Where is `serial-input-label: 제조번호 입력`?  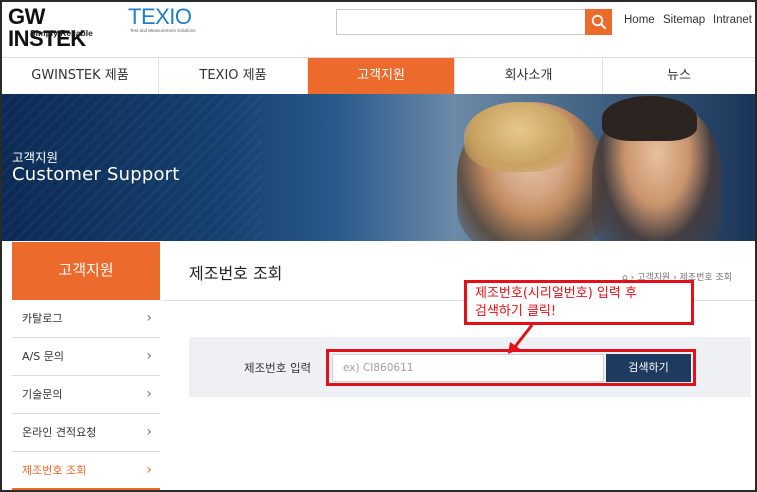
serial-input-label: 제조번호 입력 is located at coordinates (278, 368).